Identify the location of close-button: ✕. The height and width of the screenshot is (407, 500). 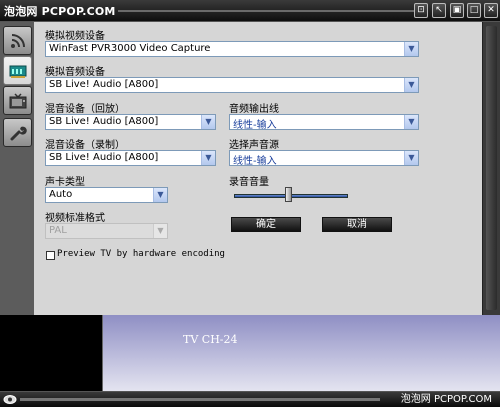
(491, 10).